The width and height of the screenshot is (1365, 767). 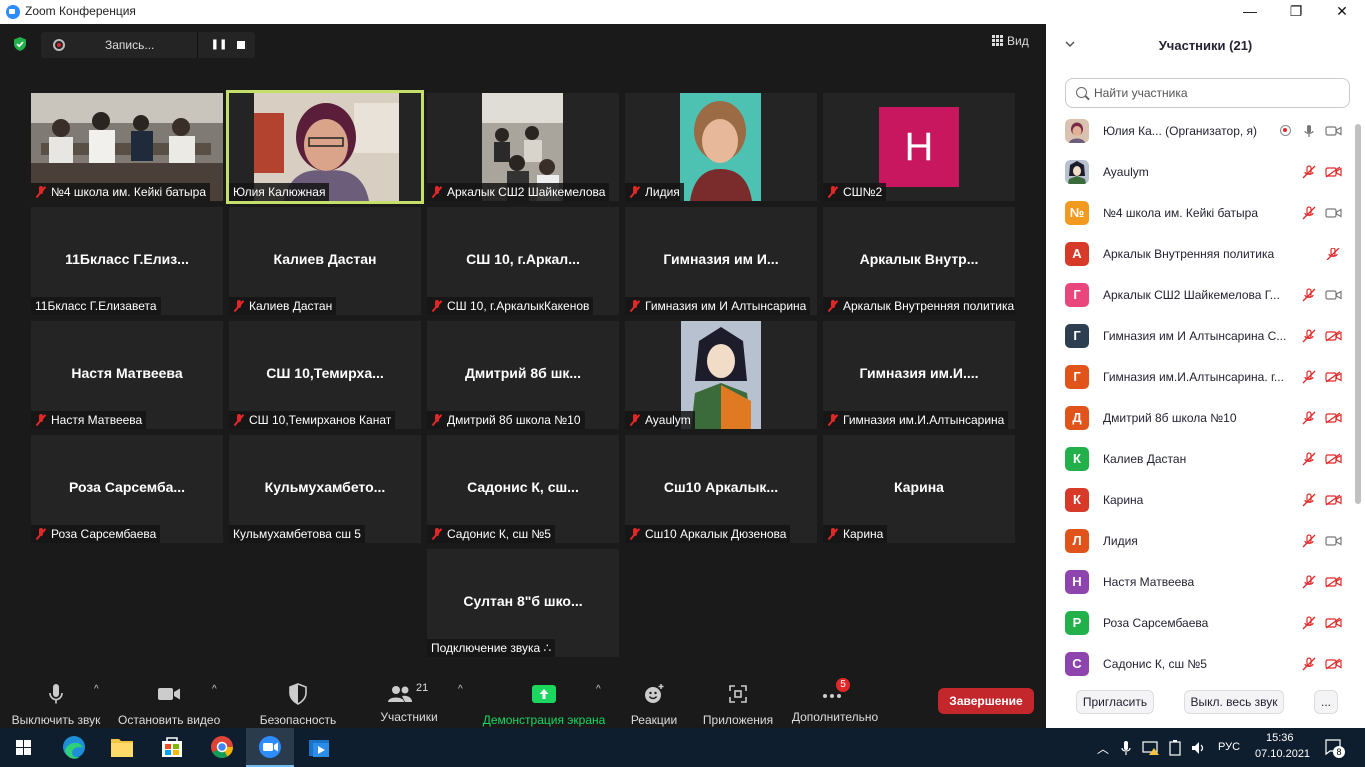 What do you see at coordinates (325, 147) in the screenshot?
I see `video-tile-active-speaker: Юлия Калюжная` at bounding box center [325, 147].